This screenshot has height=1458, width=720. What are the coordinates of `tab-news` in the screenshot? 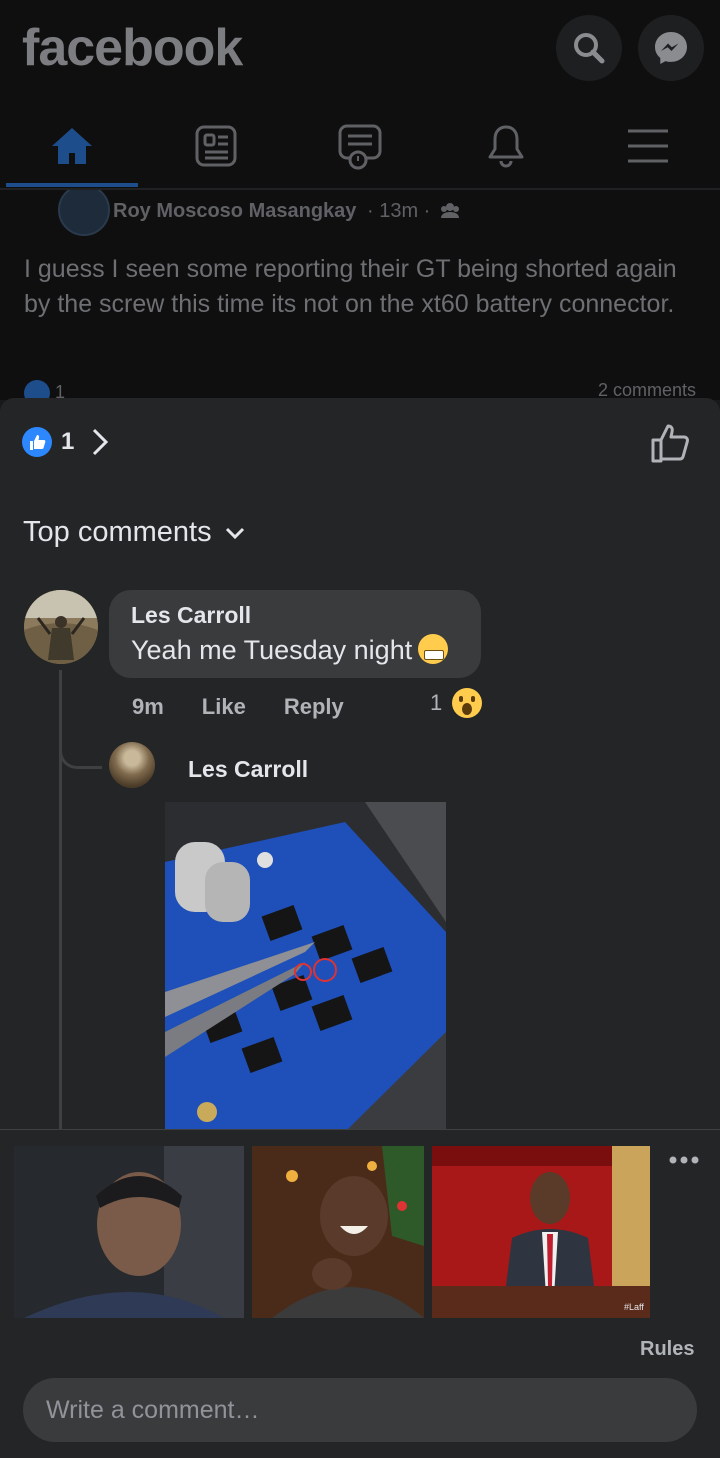 It's located at (215, 146).